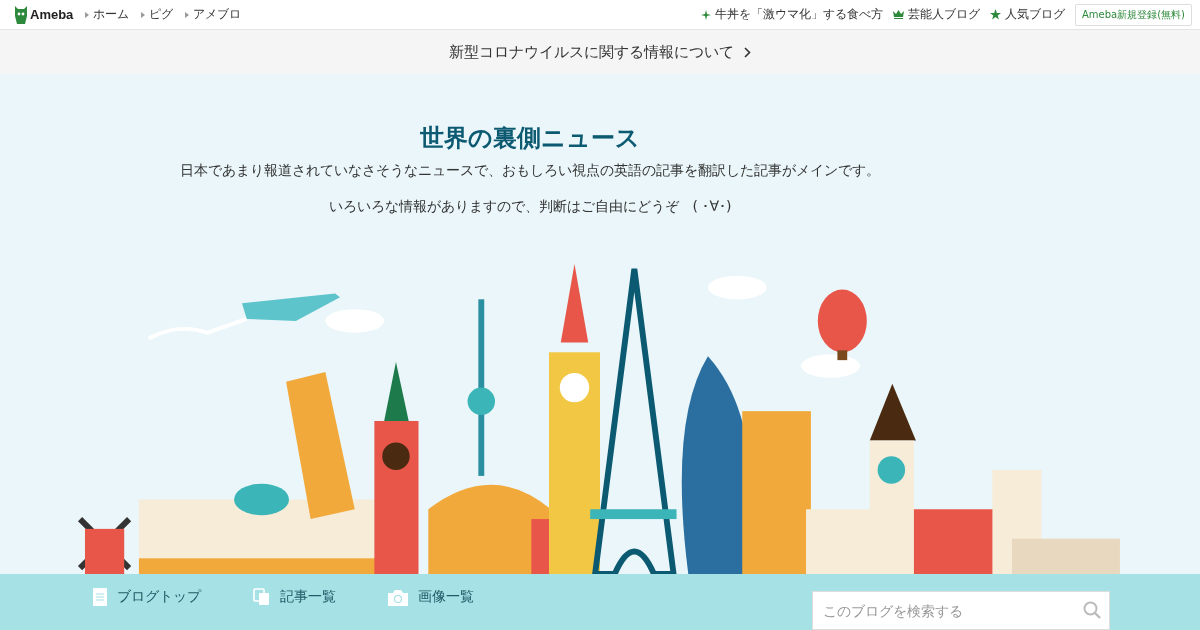 This screenshot has width=1200, height=630. Describe the element at coordinates (1027, 14) in the screenshot. I see `header-link: 人気ブログ` at that location.